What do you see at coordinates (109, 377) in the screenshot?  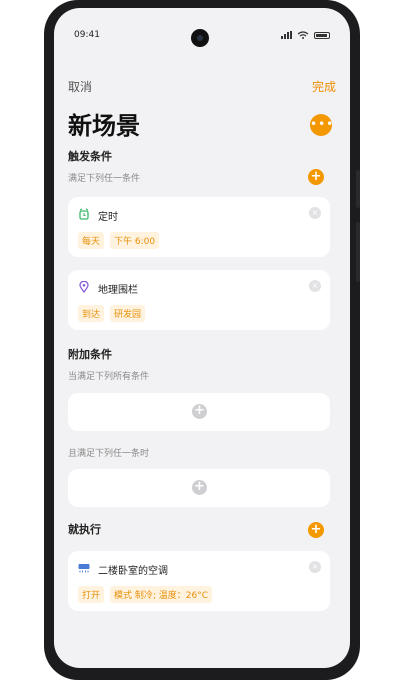 I see `extra-section-subtitle-all: 当满足下列所有条件` at bounding box center [109, 377].